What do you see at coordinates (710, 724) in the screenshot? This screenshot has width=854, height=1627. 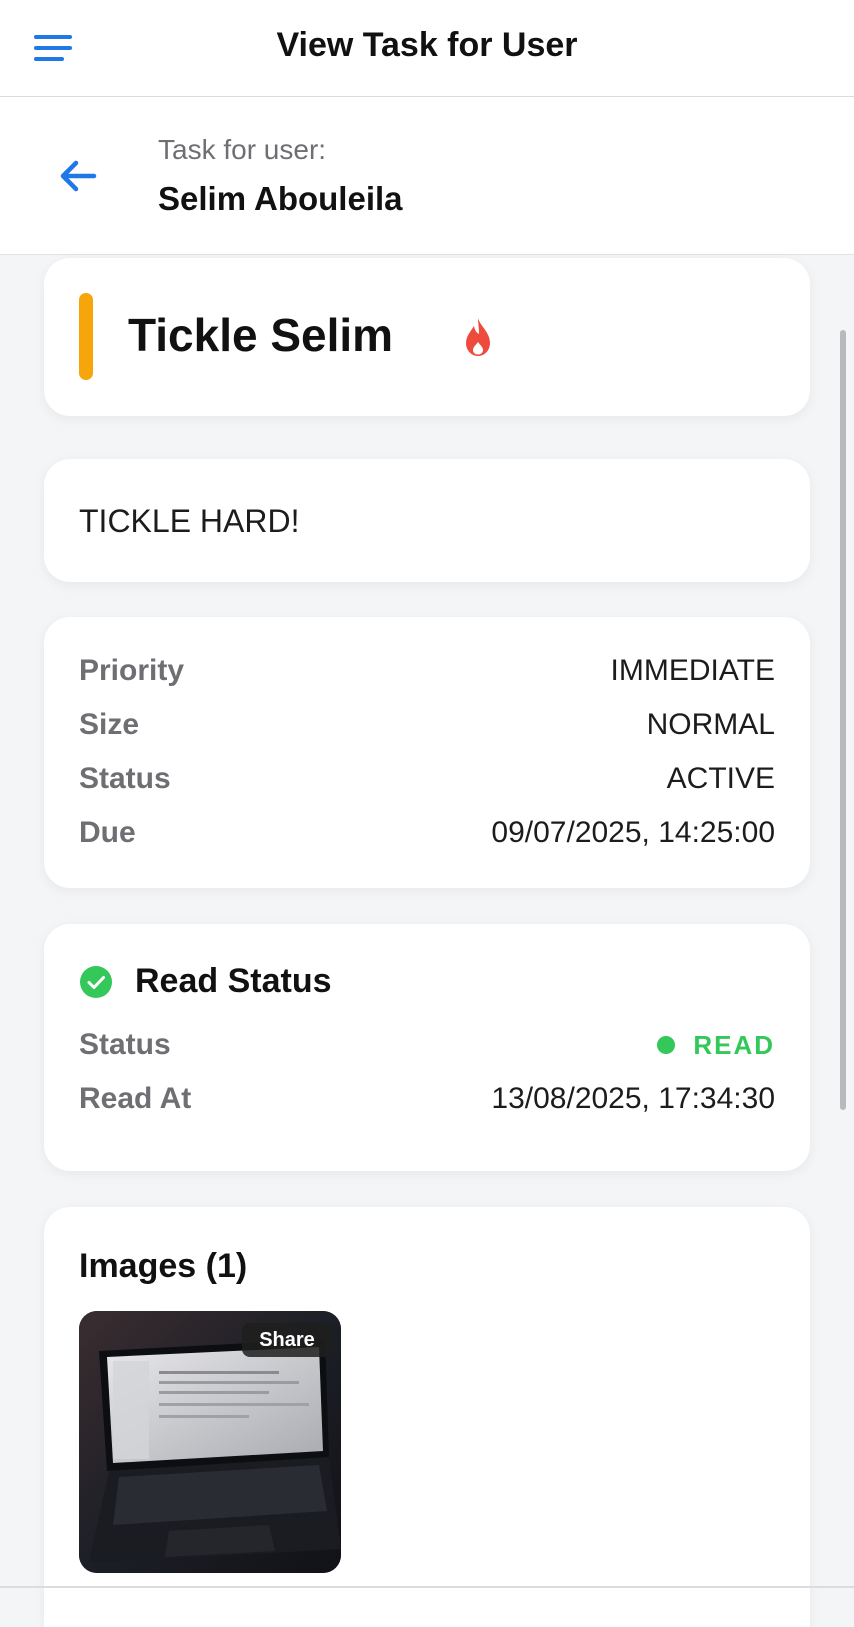 I see `detail-value: NORMAL` at bounding box center [710, 724].